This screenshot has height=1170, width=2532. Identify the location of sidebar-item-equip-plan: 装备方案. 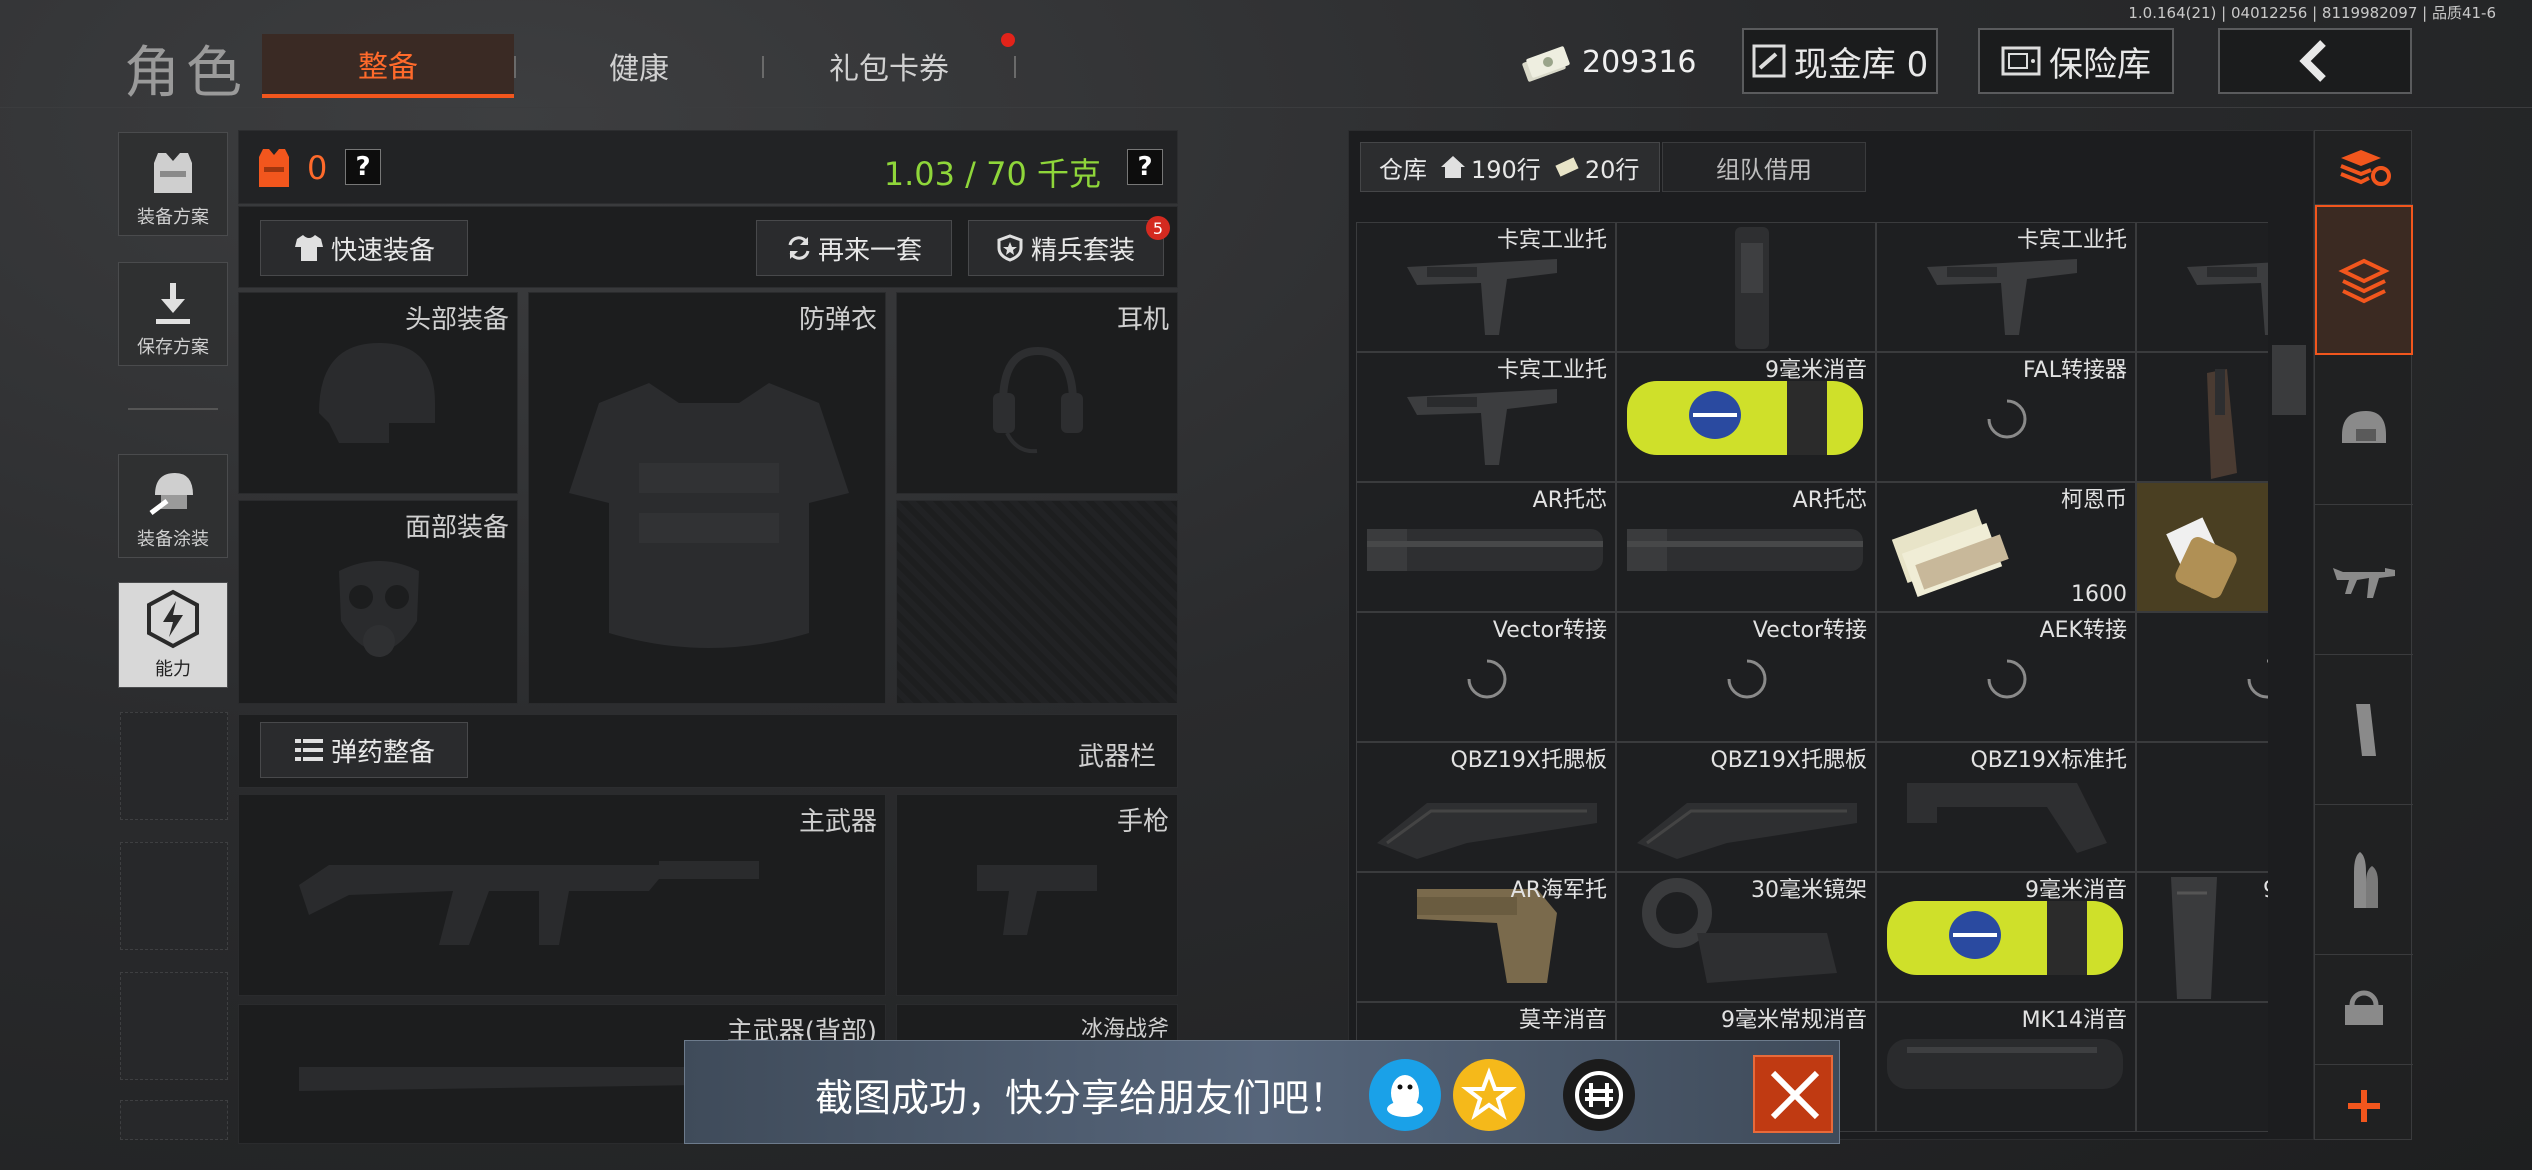
(173, 184).